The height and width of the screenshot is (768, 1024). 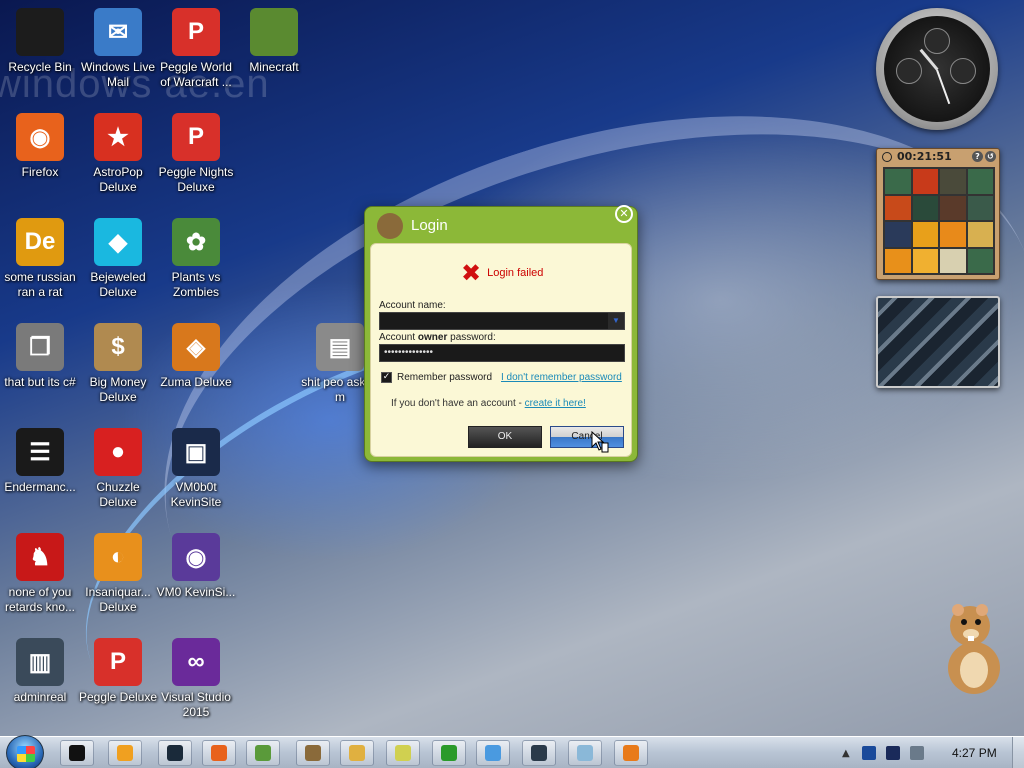 I want to click on desktop-icon: ◈ Zuma Deluxe, so click(x=196, y=356).